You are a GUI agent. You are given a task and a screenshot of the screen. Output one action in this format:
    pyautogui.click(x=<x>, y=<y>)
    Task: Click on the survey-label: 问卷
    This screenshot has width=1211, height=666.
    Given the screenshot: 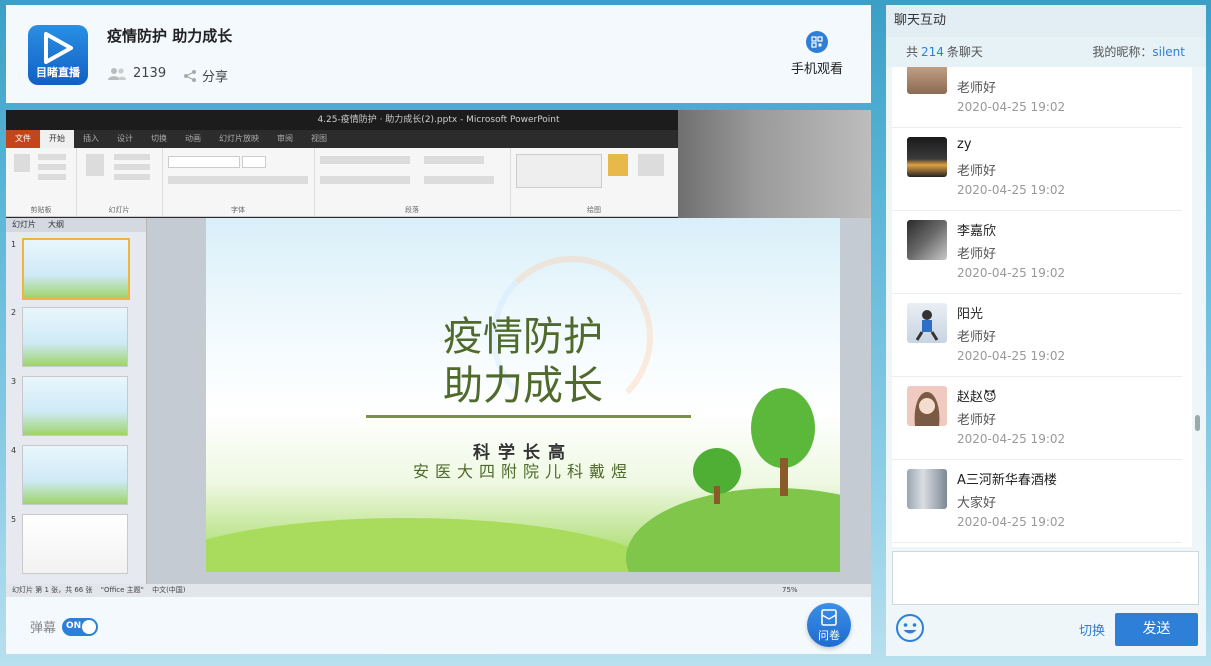 What is the action you would take?
    pyautogui.click(x=829, y=635)
    